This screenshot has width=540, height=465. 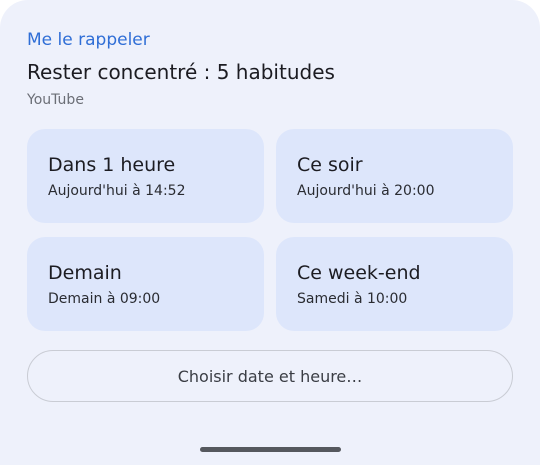 What do you see at coordinates (352, 299) in the screenshot?
I see `option-detail: Samedi à 10:00` at bounding box center [352, 299].